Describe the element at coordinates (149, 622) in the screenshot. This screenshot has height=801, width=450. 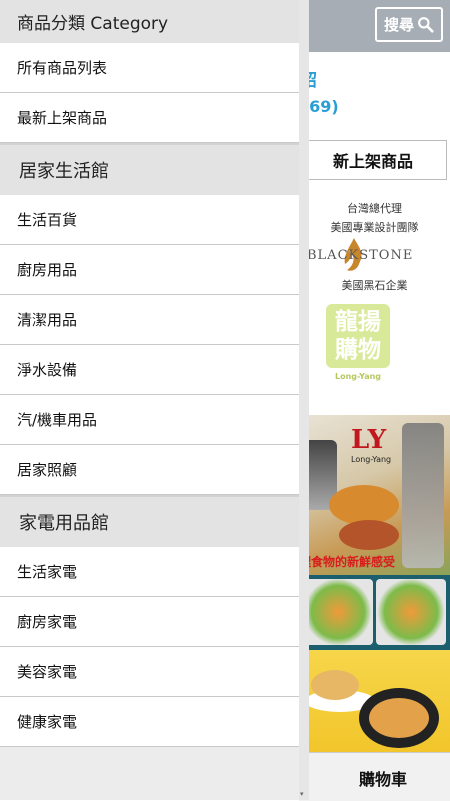
I see `menu-item-kitchen-appliances: 廚房家電` at that location.